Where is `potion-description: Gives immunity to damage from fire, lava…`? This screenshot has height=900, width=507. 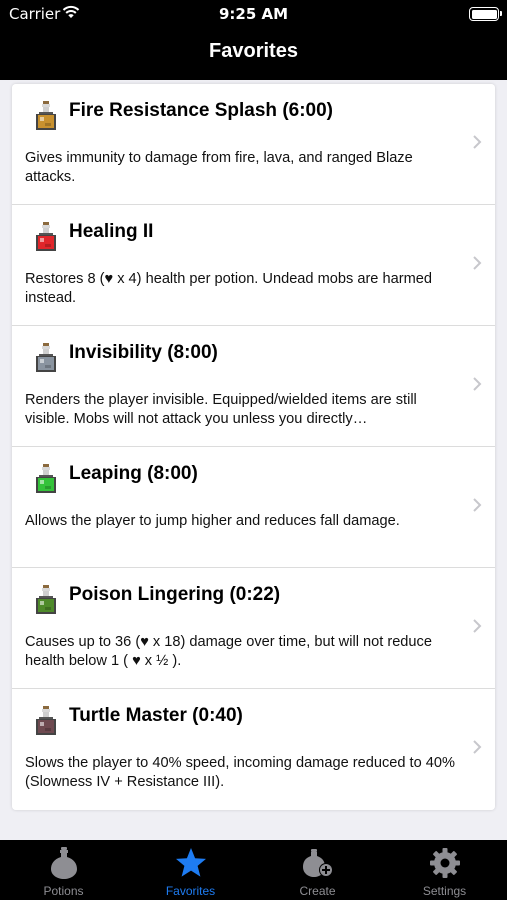 potion-description: Gives immunity to damage from fire, lava… is located at coordinates (219, 167).